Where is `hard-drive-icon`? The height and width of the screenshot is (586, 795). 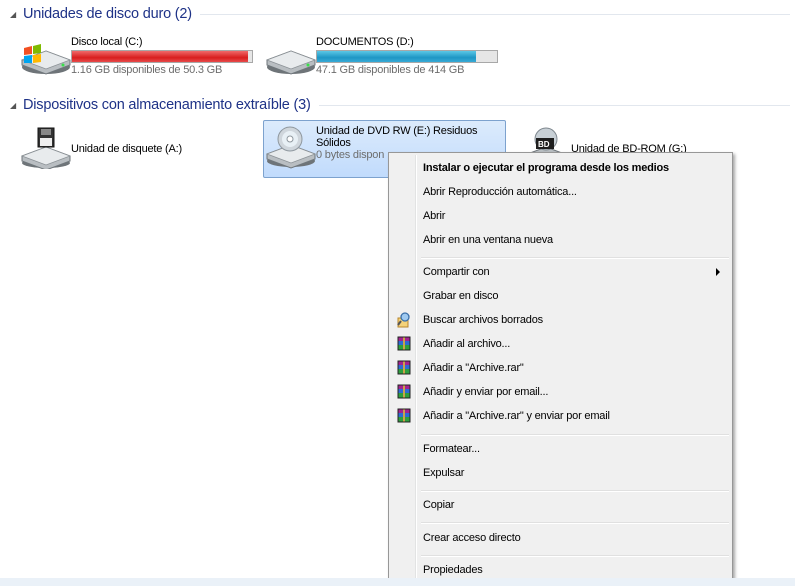 hard-drive-icon is located at coordinates (290, 56).